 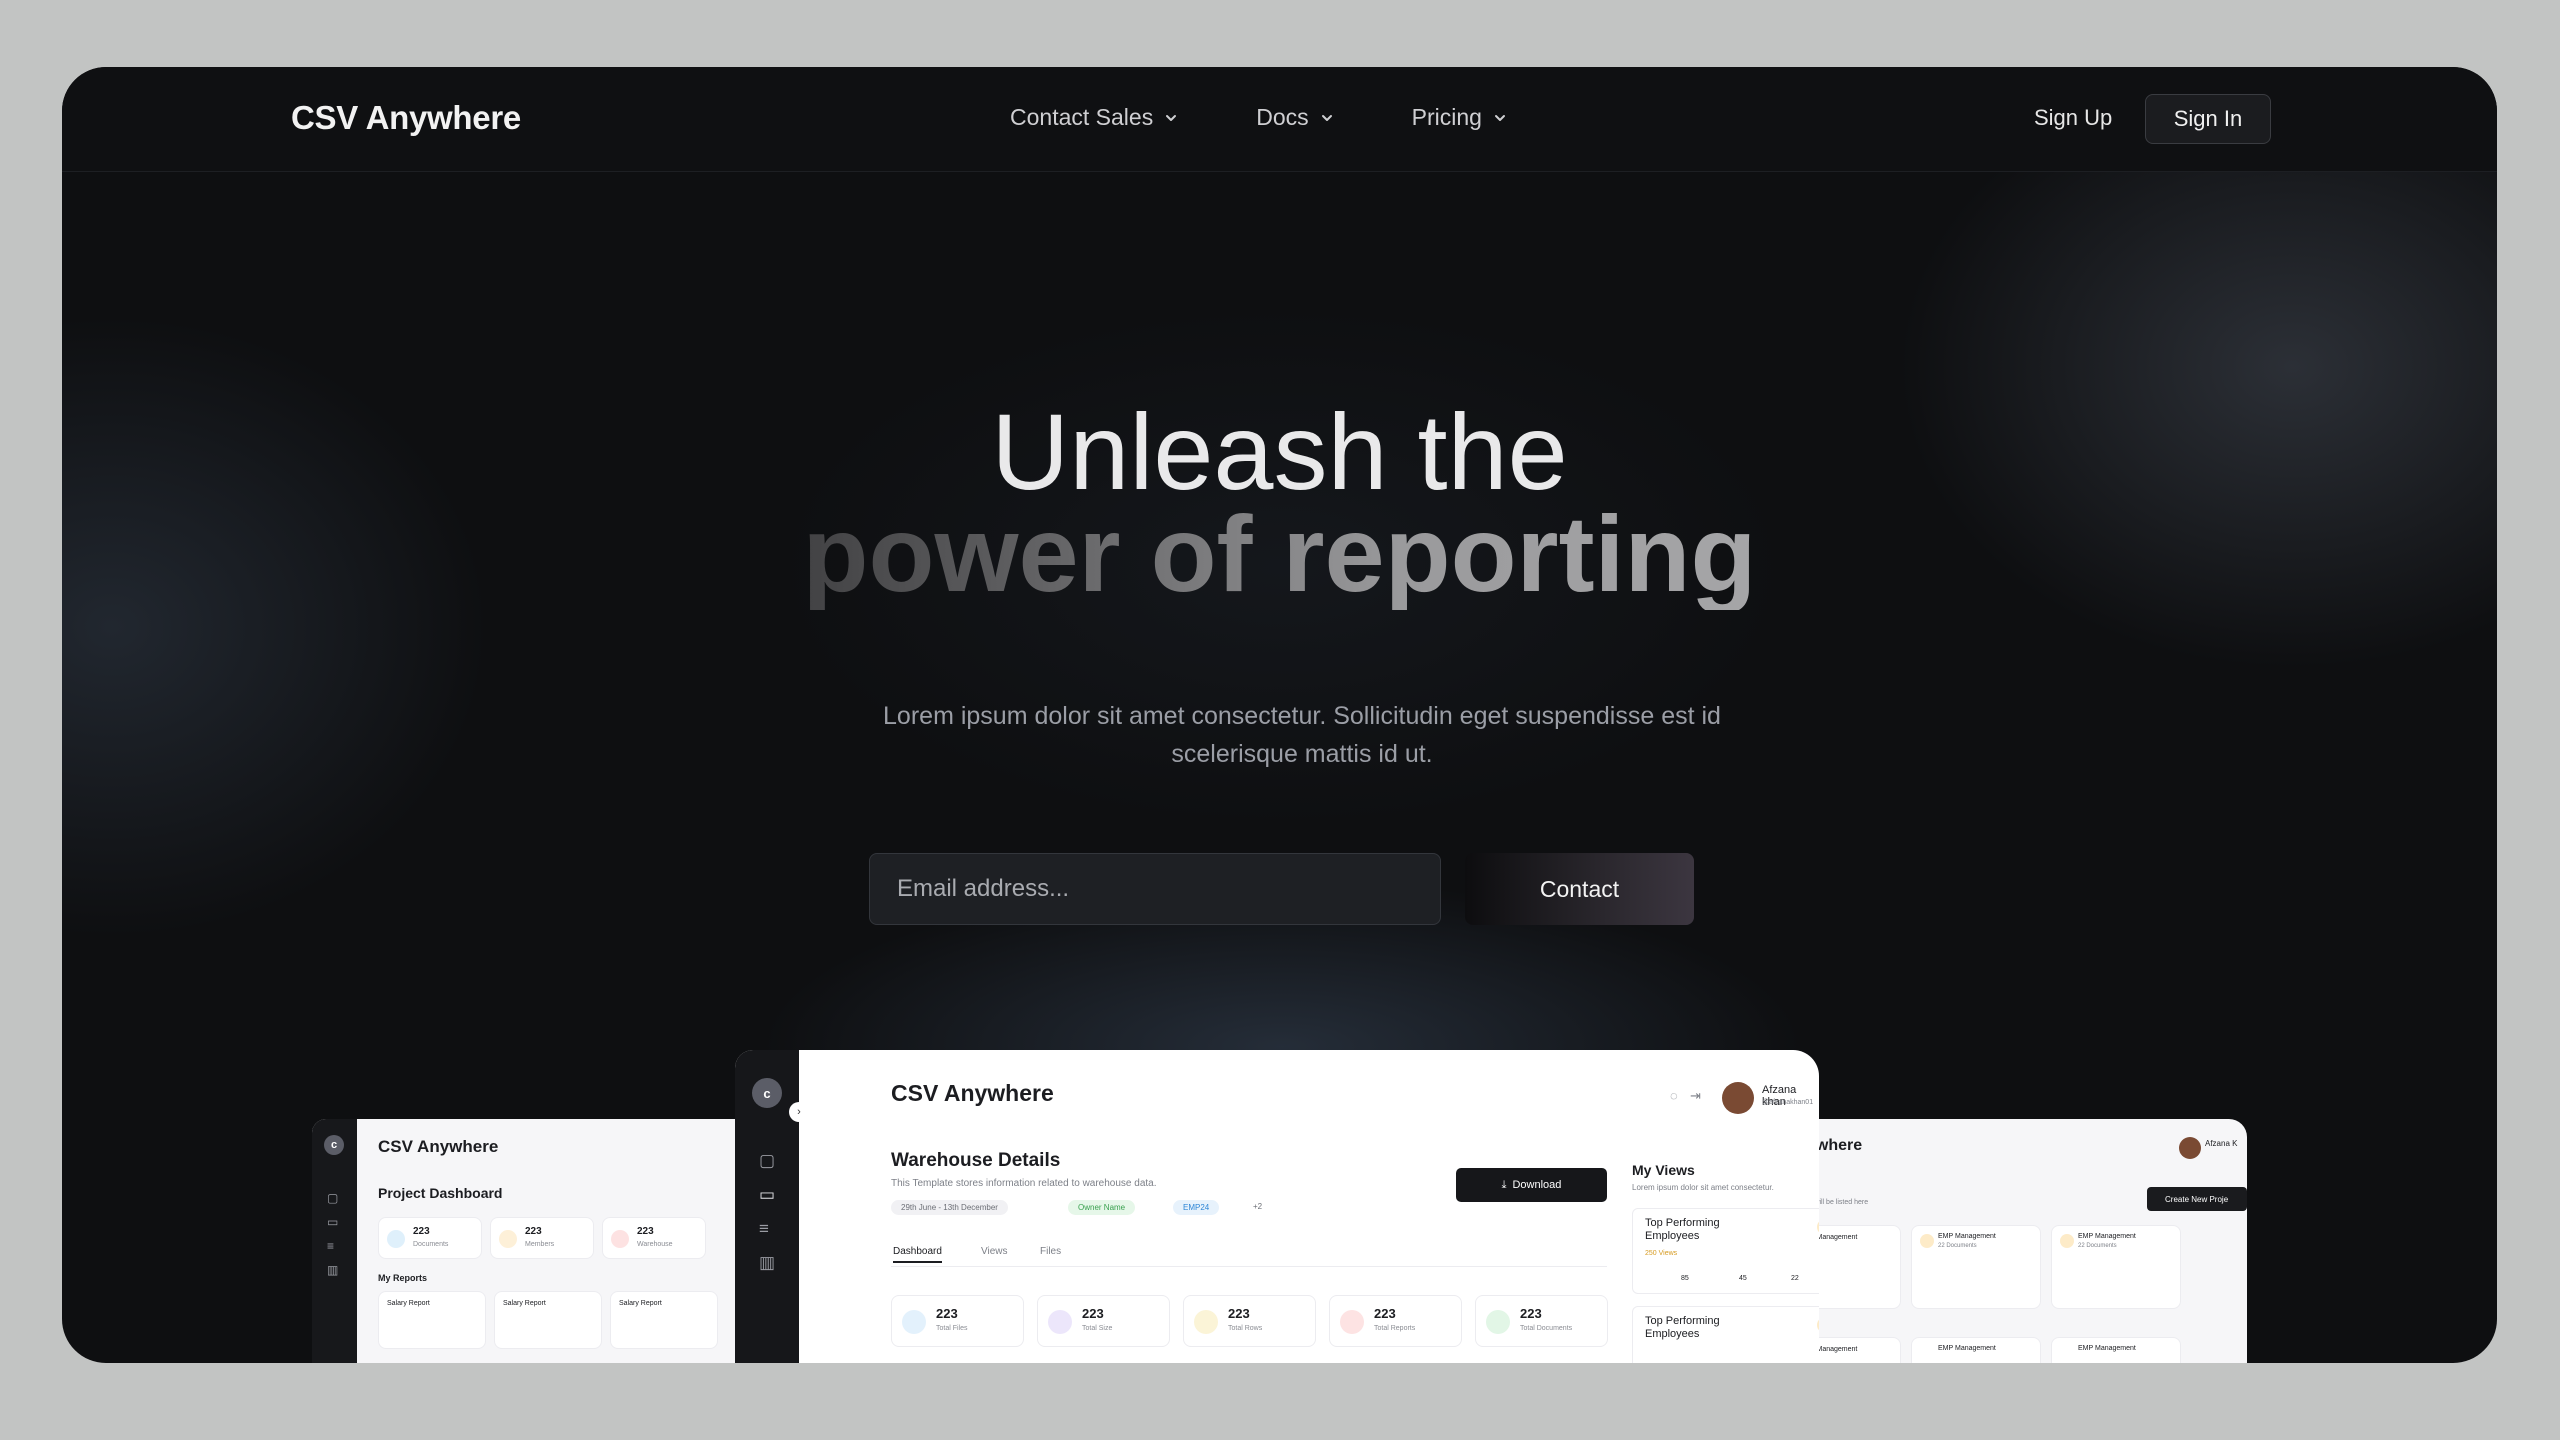 I want to click on nav-item-contact-sales: Contact Sales, so click(x=1094, y=117).